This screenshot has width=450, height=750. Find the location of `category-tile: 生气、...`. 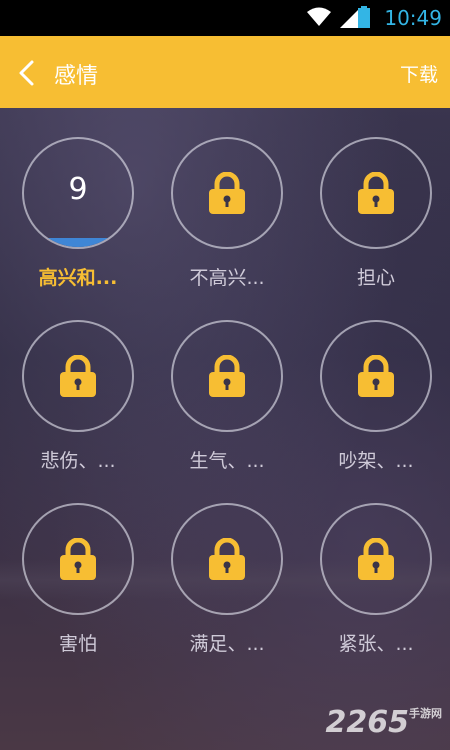

category-tile: 生气、... is located at coordinates (227, 410).